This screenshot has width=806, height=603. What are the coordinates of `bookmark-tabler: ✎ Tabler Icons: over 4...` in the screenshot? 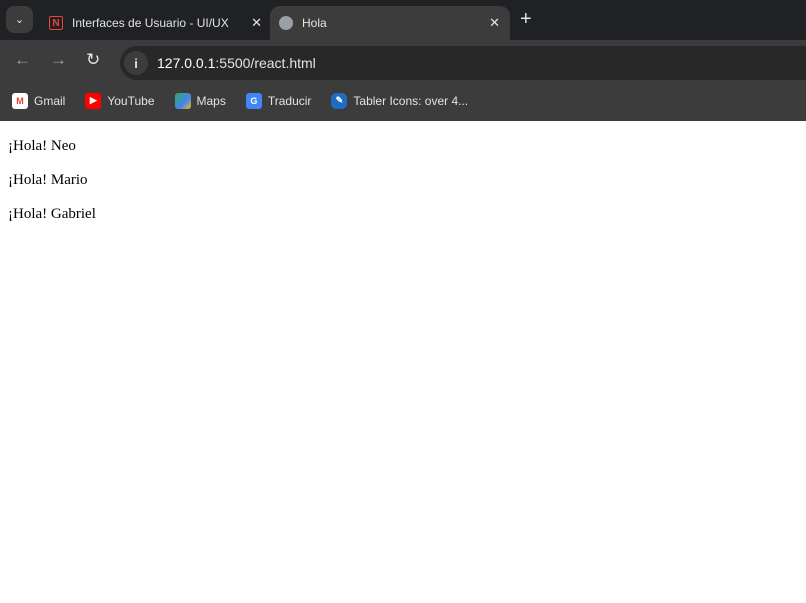 It's located at (399, 100).